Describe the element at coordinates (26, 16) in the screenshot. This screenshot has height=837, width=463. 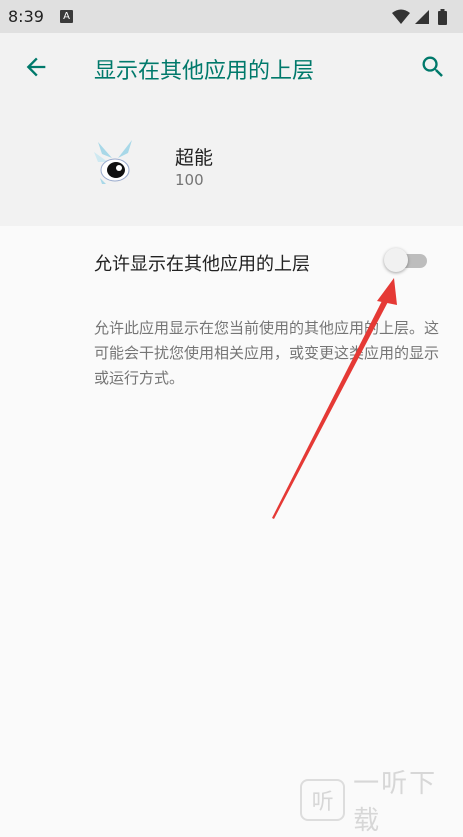
I see `status-time: 8:39` at that location.